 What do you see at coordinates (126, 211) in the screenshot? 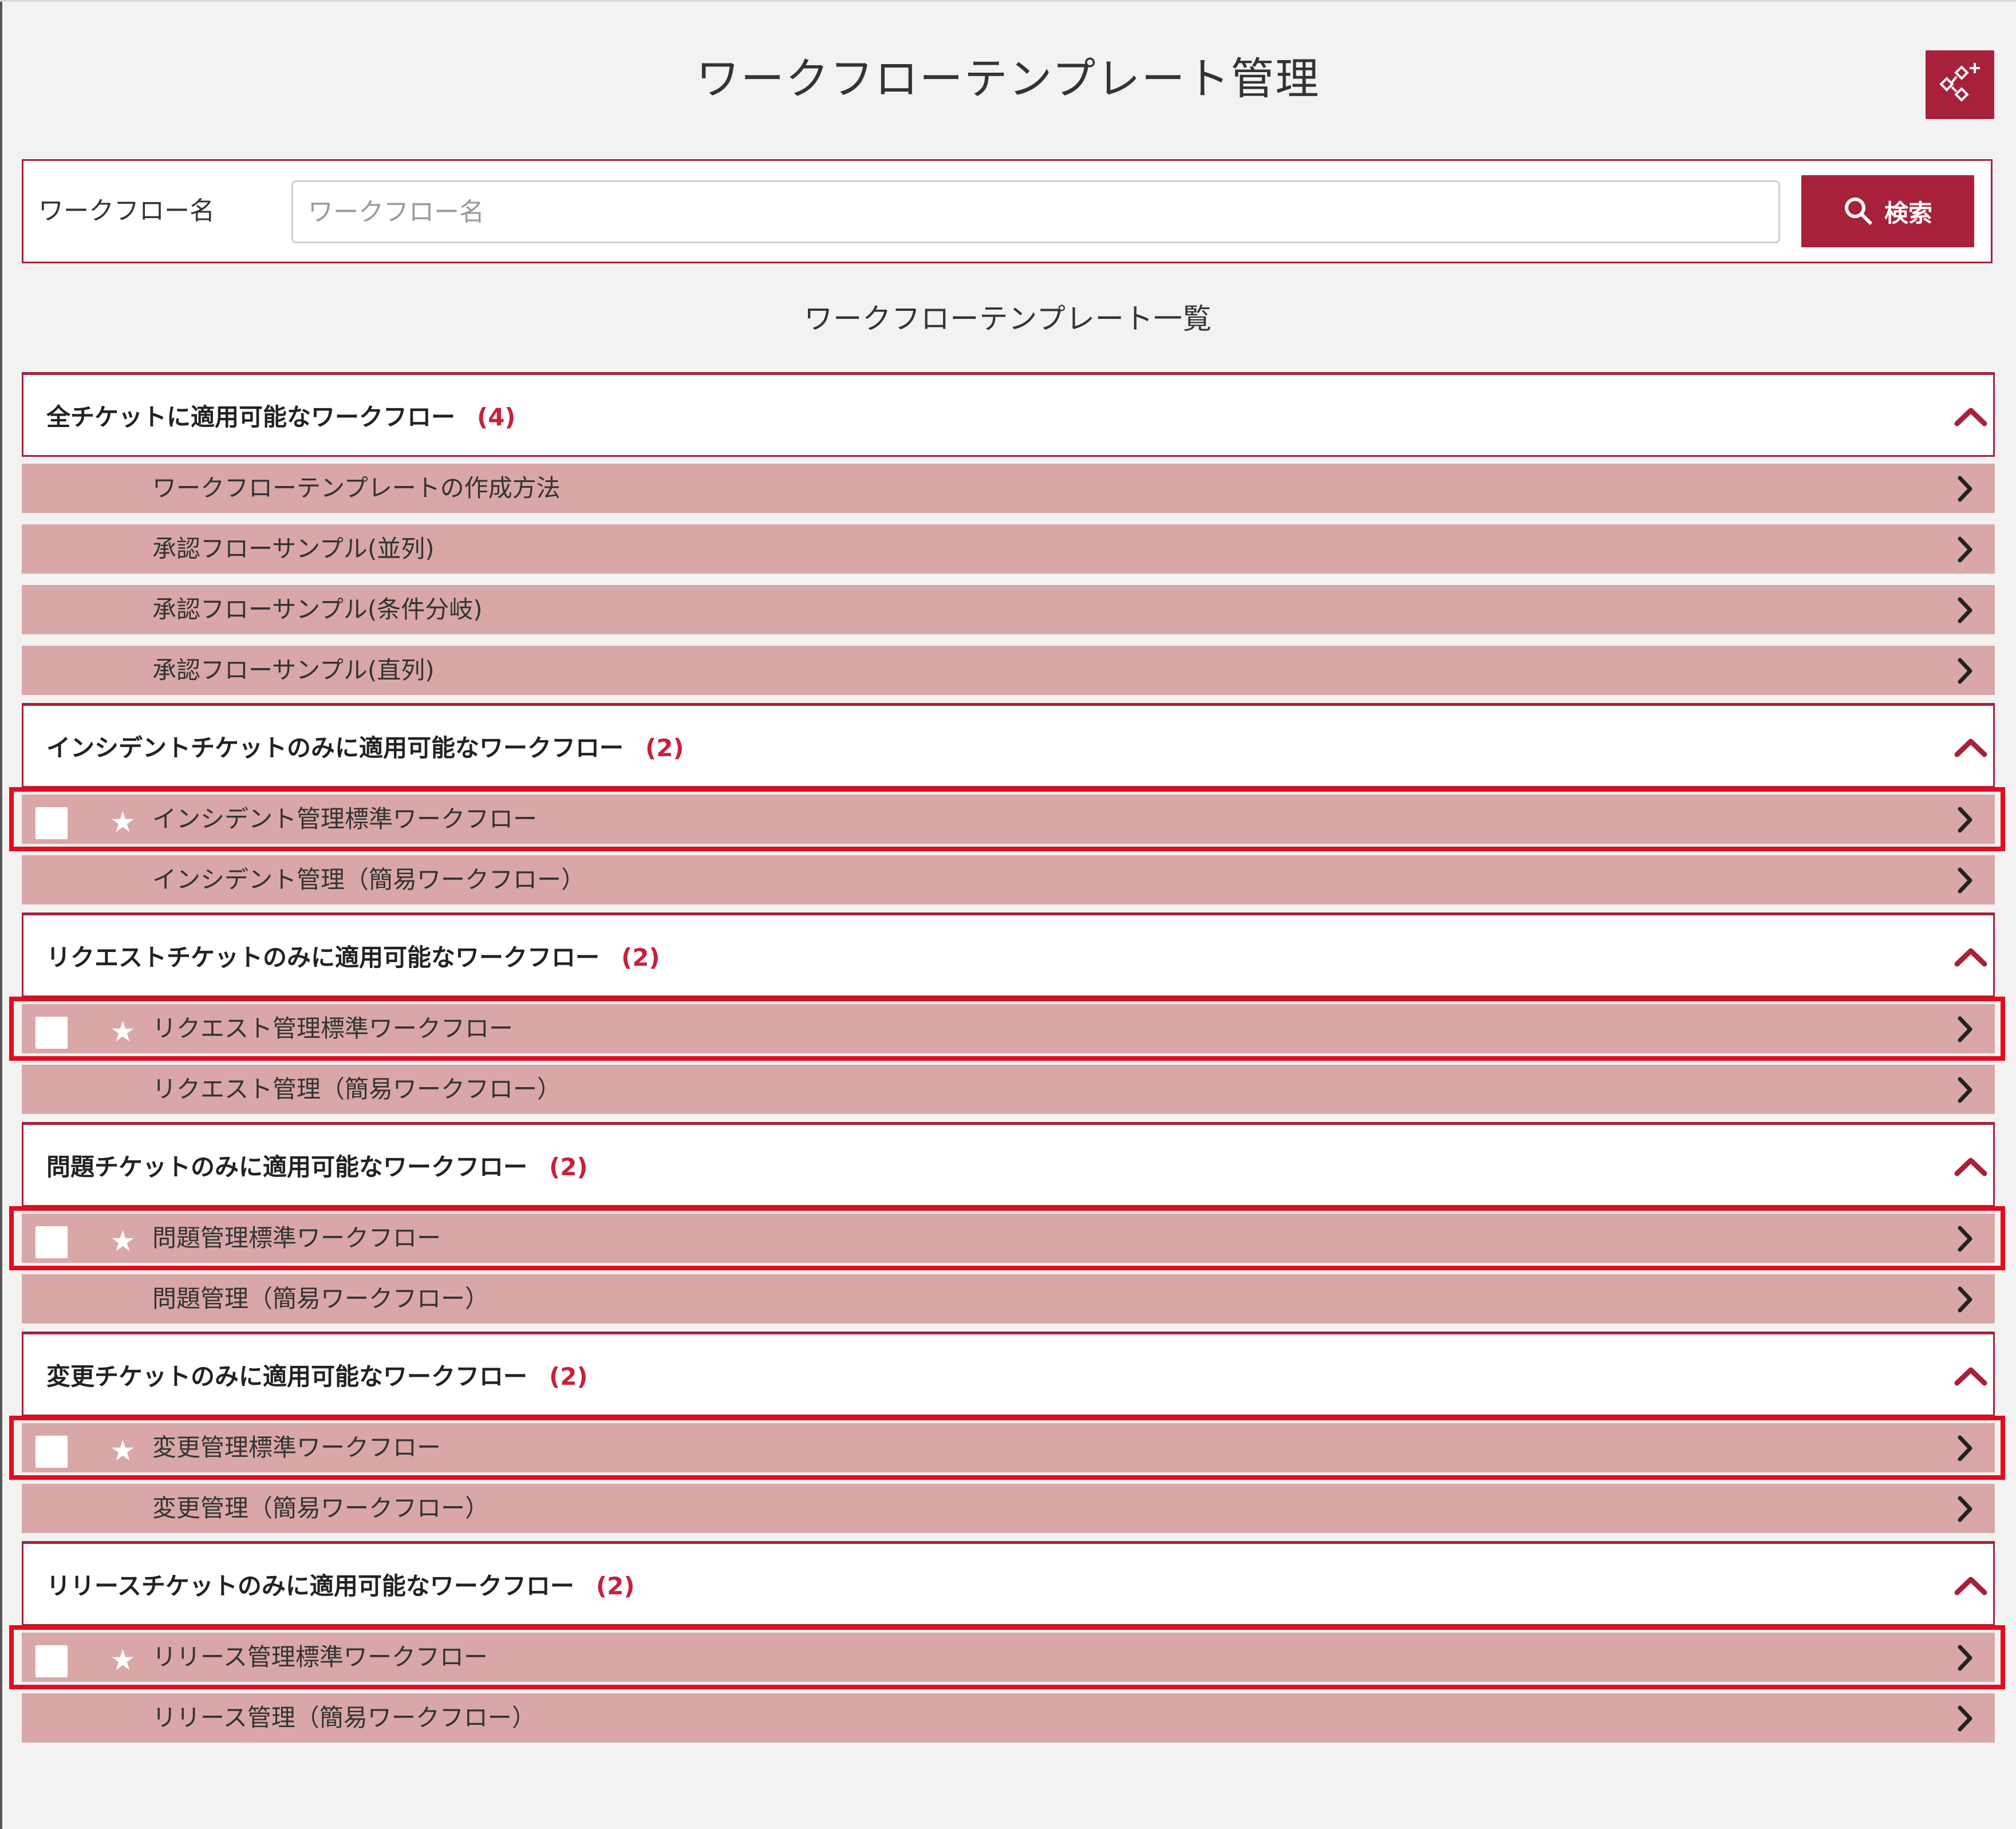
I see `workflow-name-label: ワークフロー名` at bounding box center [126, 211].